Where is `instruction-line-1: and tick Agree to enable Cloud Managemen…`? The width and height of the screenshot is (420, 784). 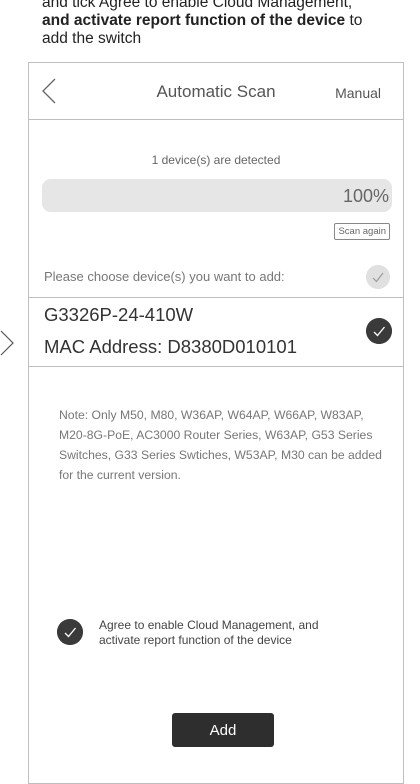
instruction-line-1: and tick Agree to enable Cloud Managemen… is located at coordinates (197, 5).